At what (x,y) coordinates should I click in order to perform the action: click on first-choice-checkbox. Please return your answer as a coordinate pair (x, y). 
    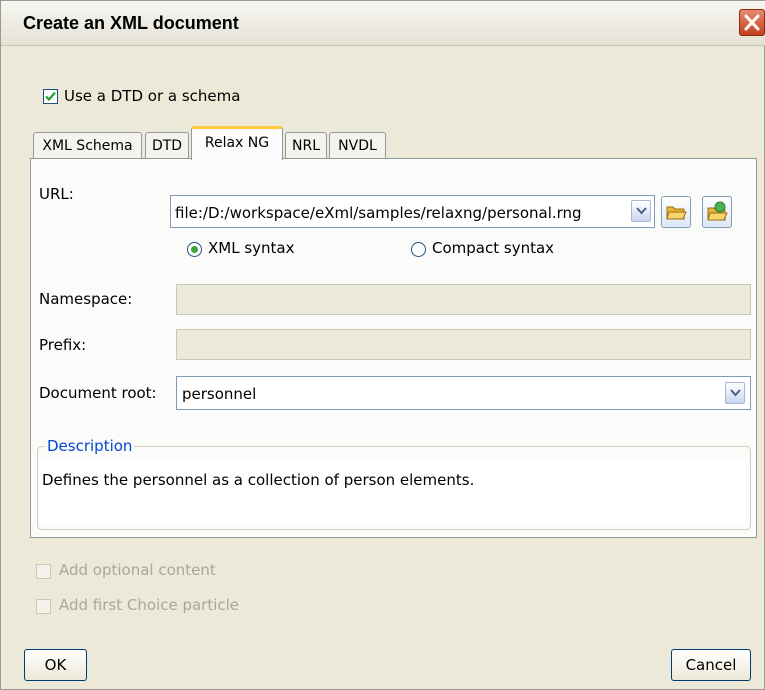
    Looking at the image, I should click on (43, 606).